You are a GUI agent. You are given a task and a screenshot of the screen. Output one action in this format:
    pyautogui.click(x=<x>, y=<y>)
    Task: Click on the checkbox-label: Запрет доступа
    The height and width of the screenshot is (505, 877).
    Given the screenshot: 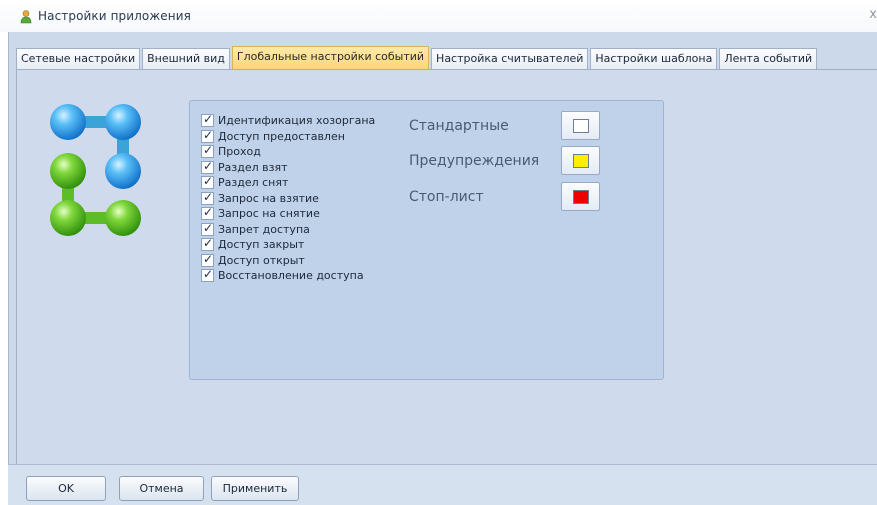 What is the action you would take?
    pyautogui.click(x=264, y=229)
    